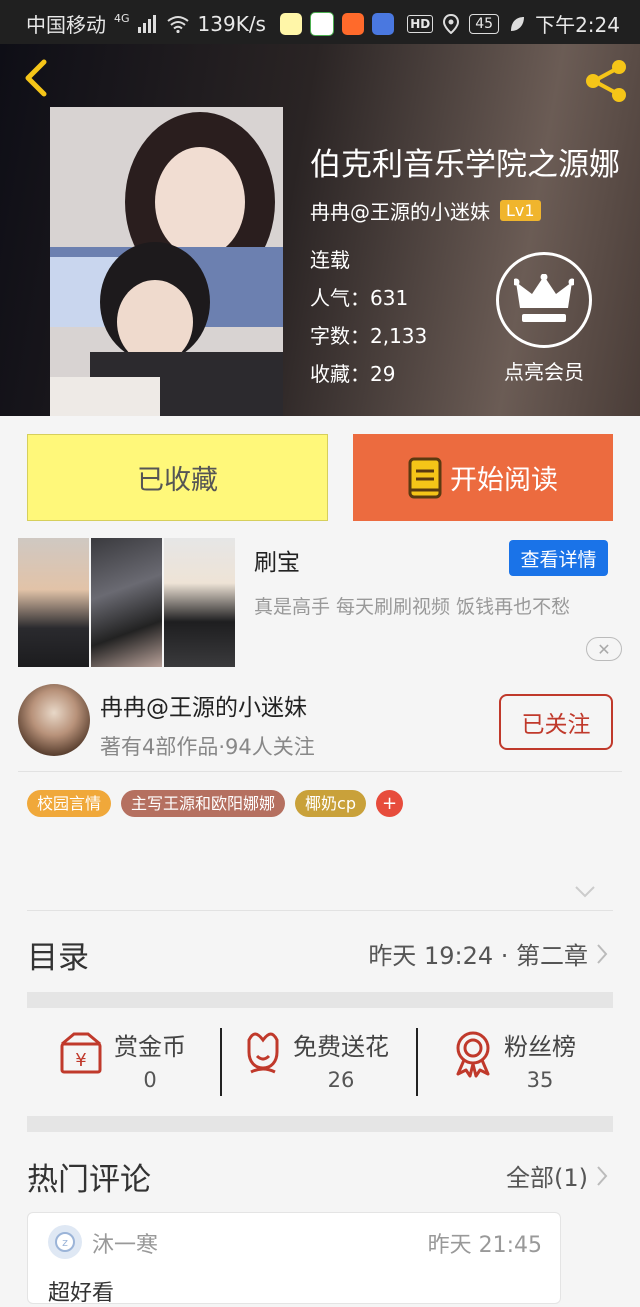  What do you see at coordinates (473, 1054) in the screenshot?
I see `medal-icon` at bounding box center [473, 1054].